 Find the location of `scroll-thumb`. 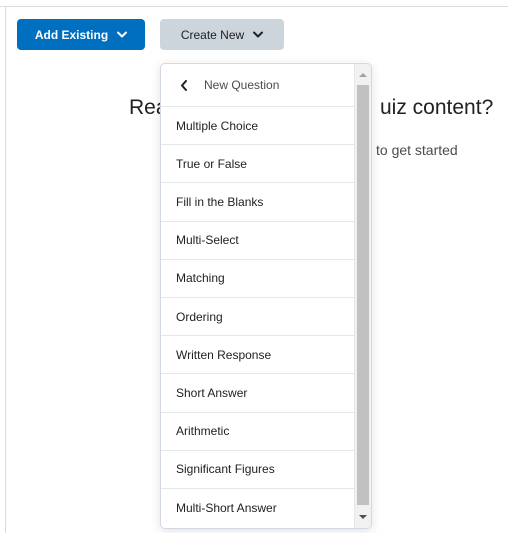

scroll-thumb is located at coordinates (363, 295).